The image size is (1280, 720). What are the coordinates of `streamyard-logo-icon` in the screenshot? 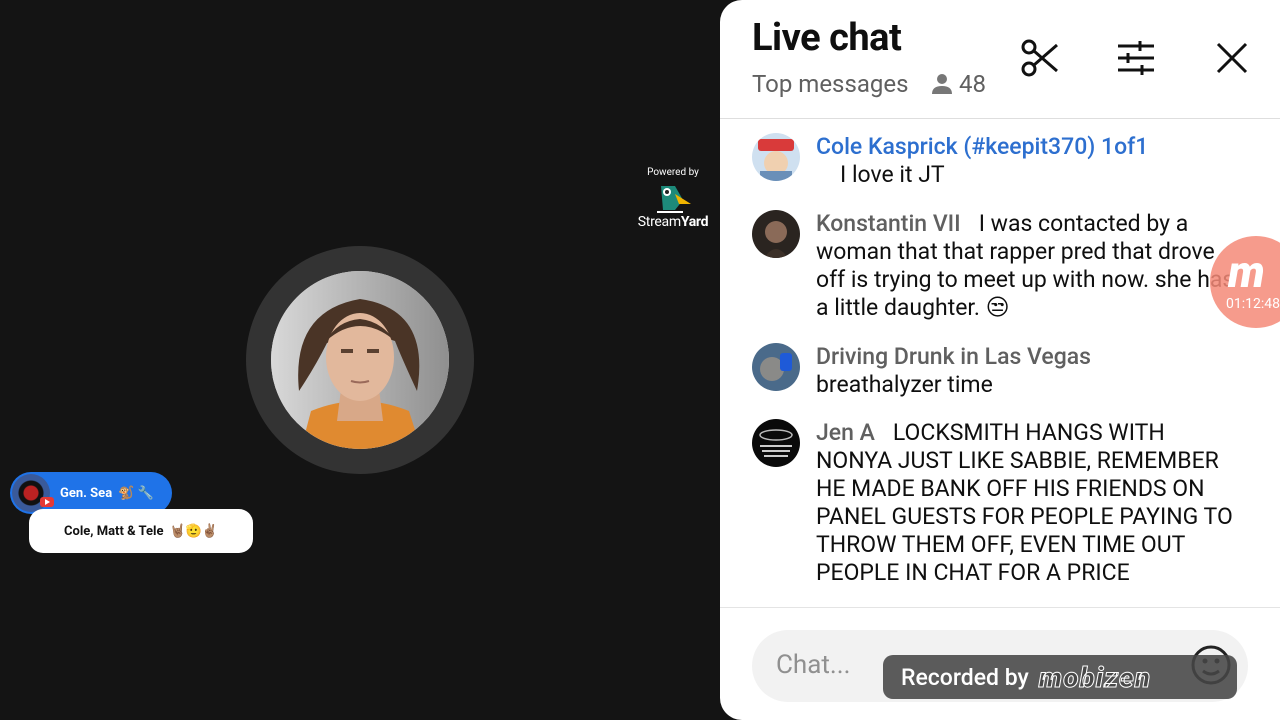 It's located at (673, 198).